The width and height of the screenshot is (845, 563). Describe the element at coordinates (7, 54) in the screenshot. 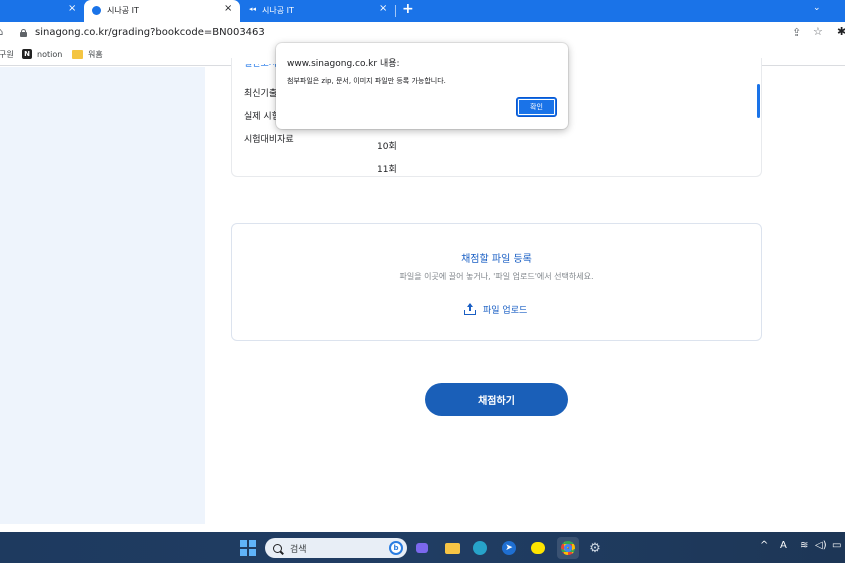

I see `bookmark-item: 구원` at that location.